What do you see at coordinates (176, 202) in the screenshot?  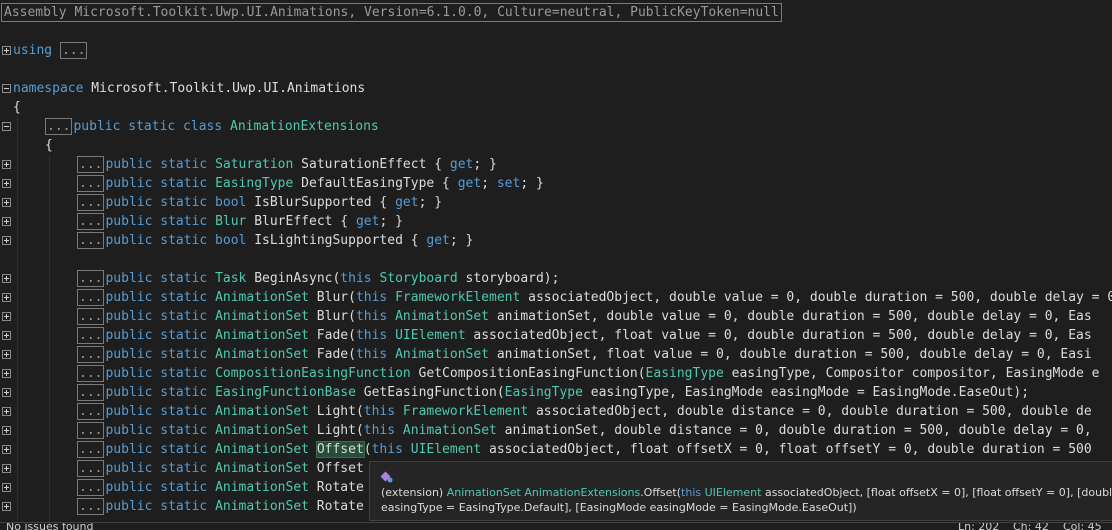 I see `modifiers: public static bool` at bounding box center [176, 202].